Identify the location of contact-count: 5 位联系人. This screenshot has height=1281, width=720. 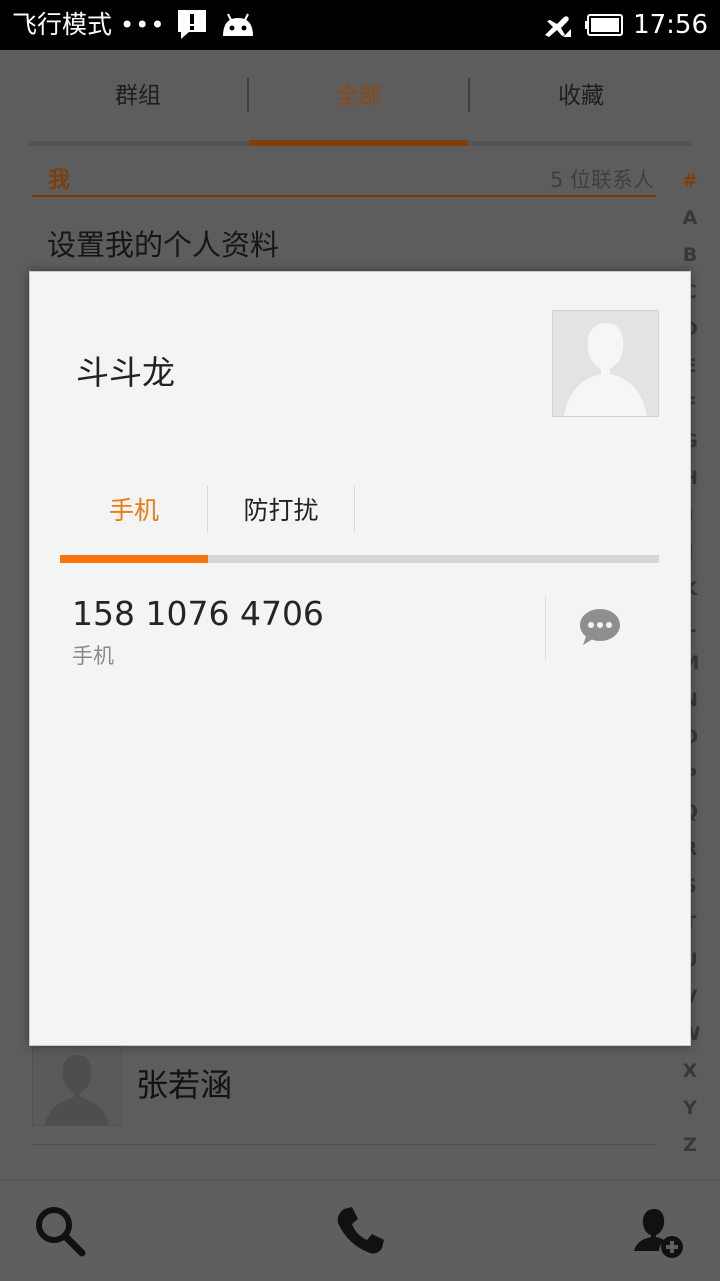
(601, 180).